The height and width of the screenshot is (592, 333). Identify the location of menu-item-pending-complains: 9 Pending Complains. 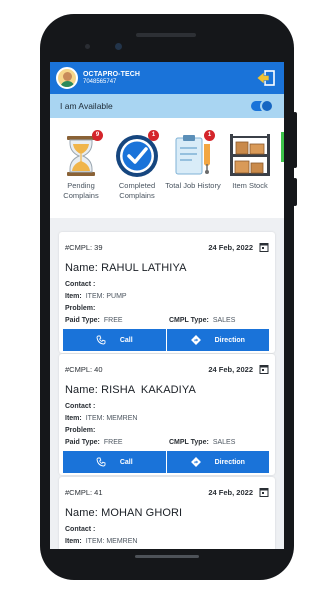
(81, 165).